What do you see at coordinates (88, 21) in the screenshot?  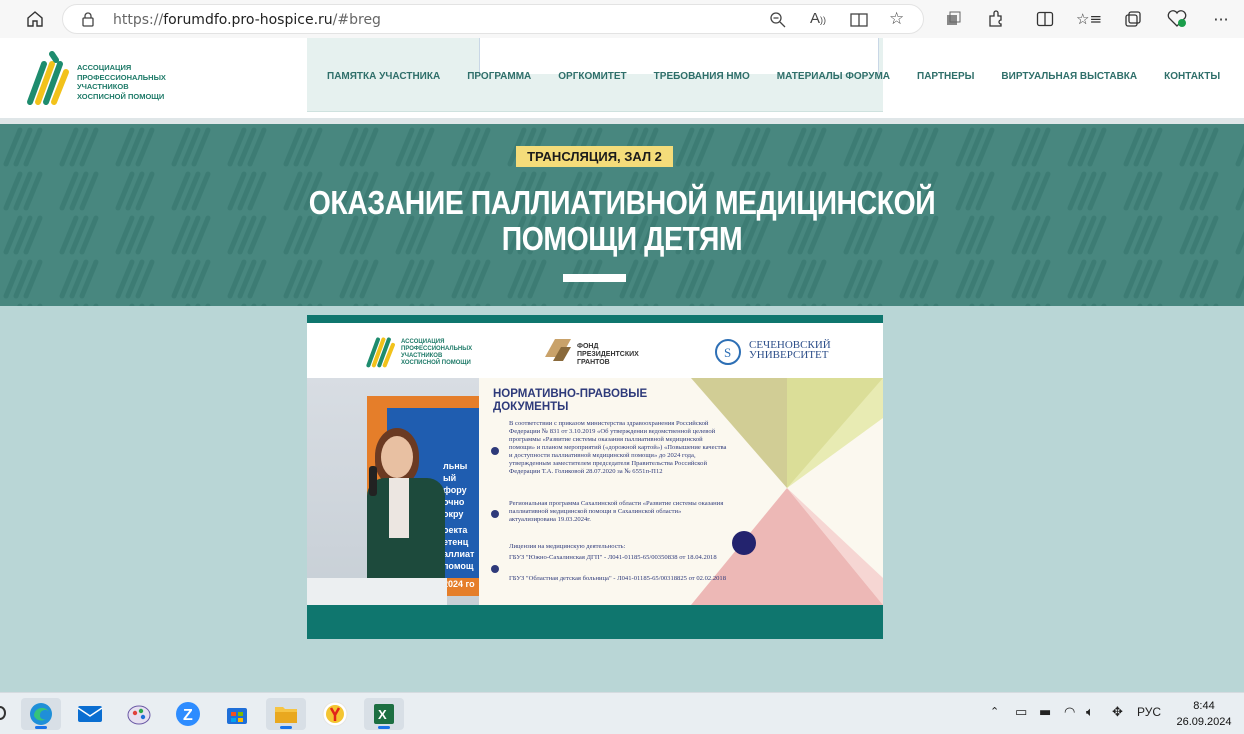 I see `lock-icon` at bounding box center [88, 21].